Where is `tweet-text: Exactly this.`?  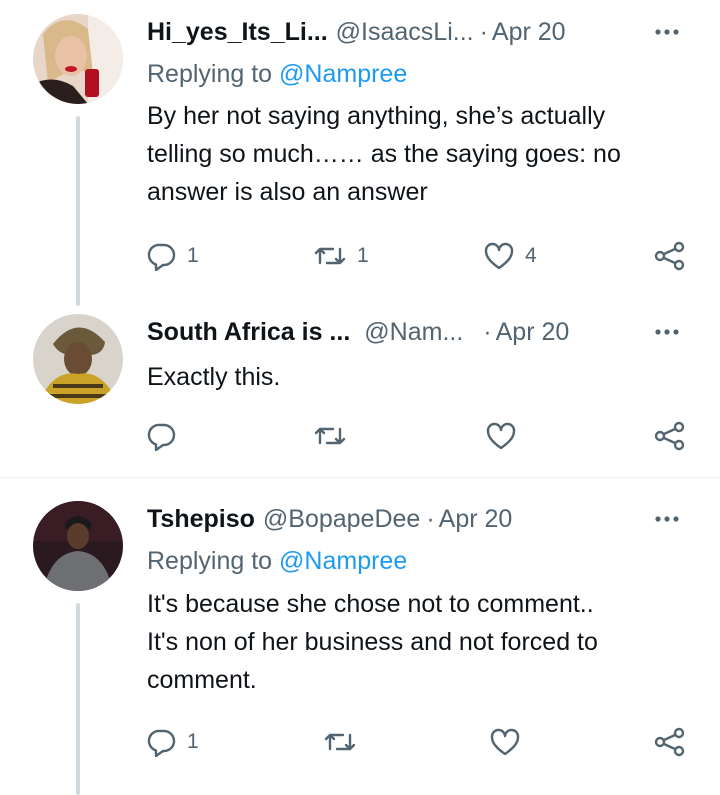
tweet-text: Exactly this. is located at coordinates (413, 377).